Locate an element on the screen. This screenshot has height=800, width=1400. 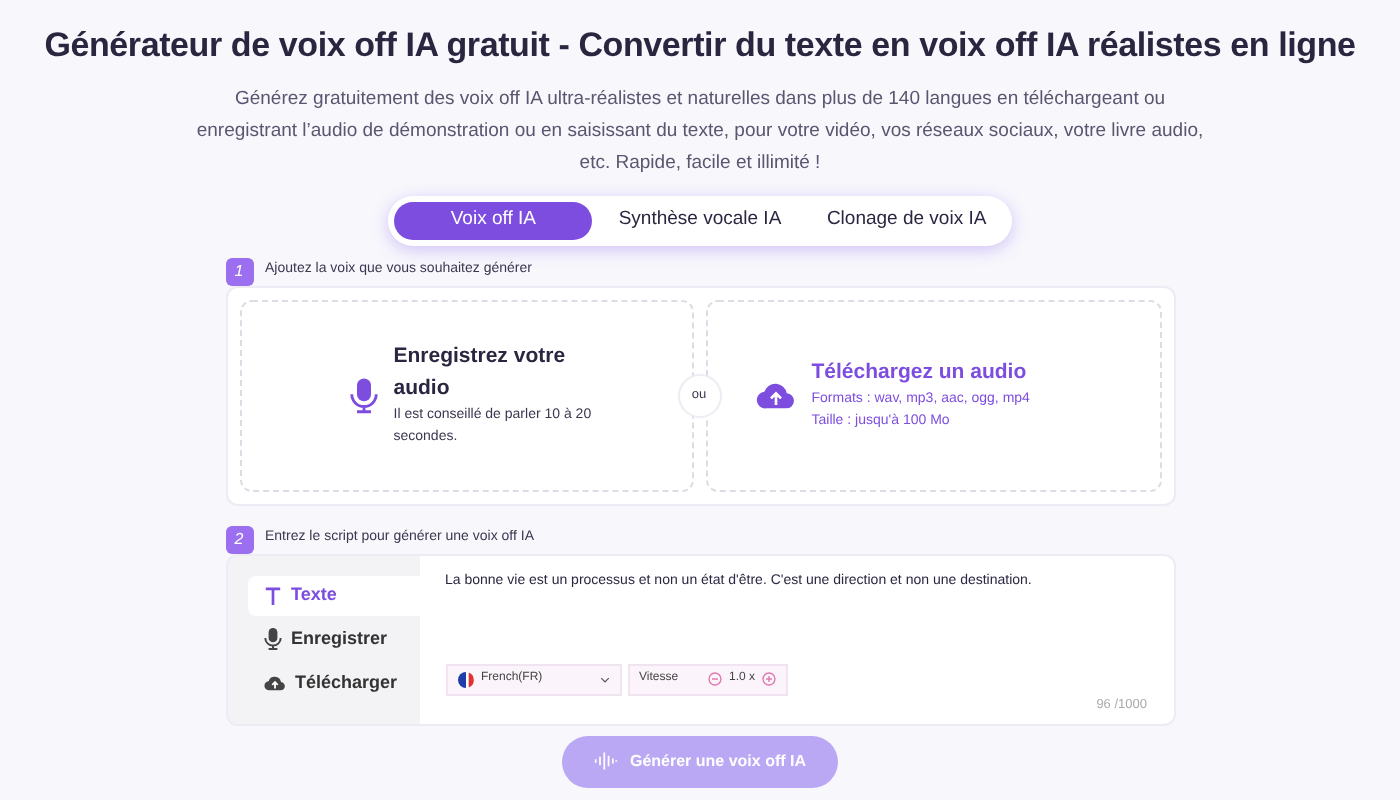
chevron-down-icon is located at coordinates (604, 679).